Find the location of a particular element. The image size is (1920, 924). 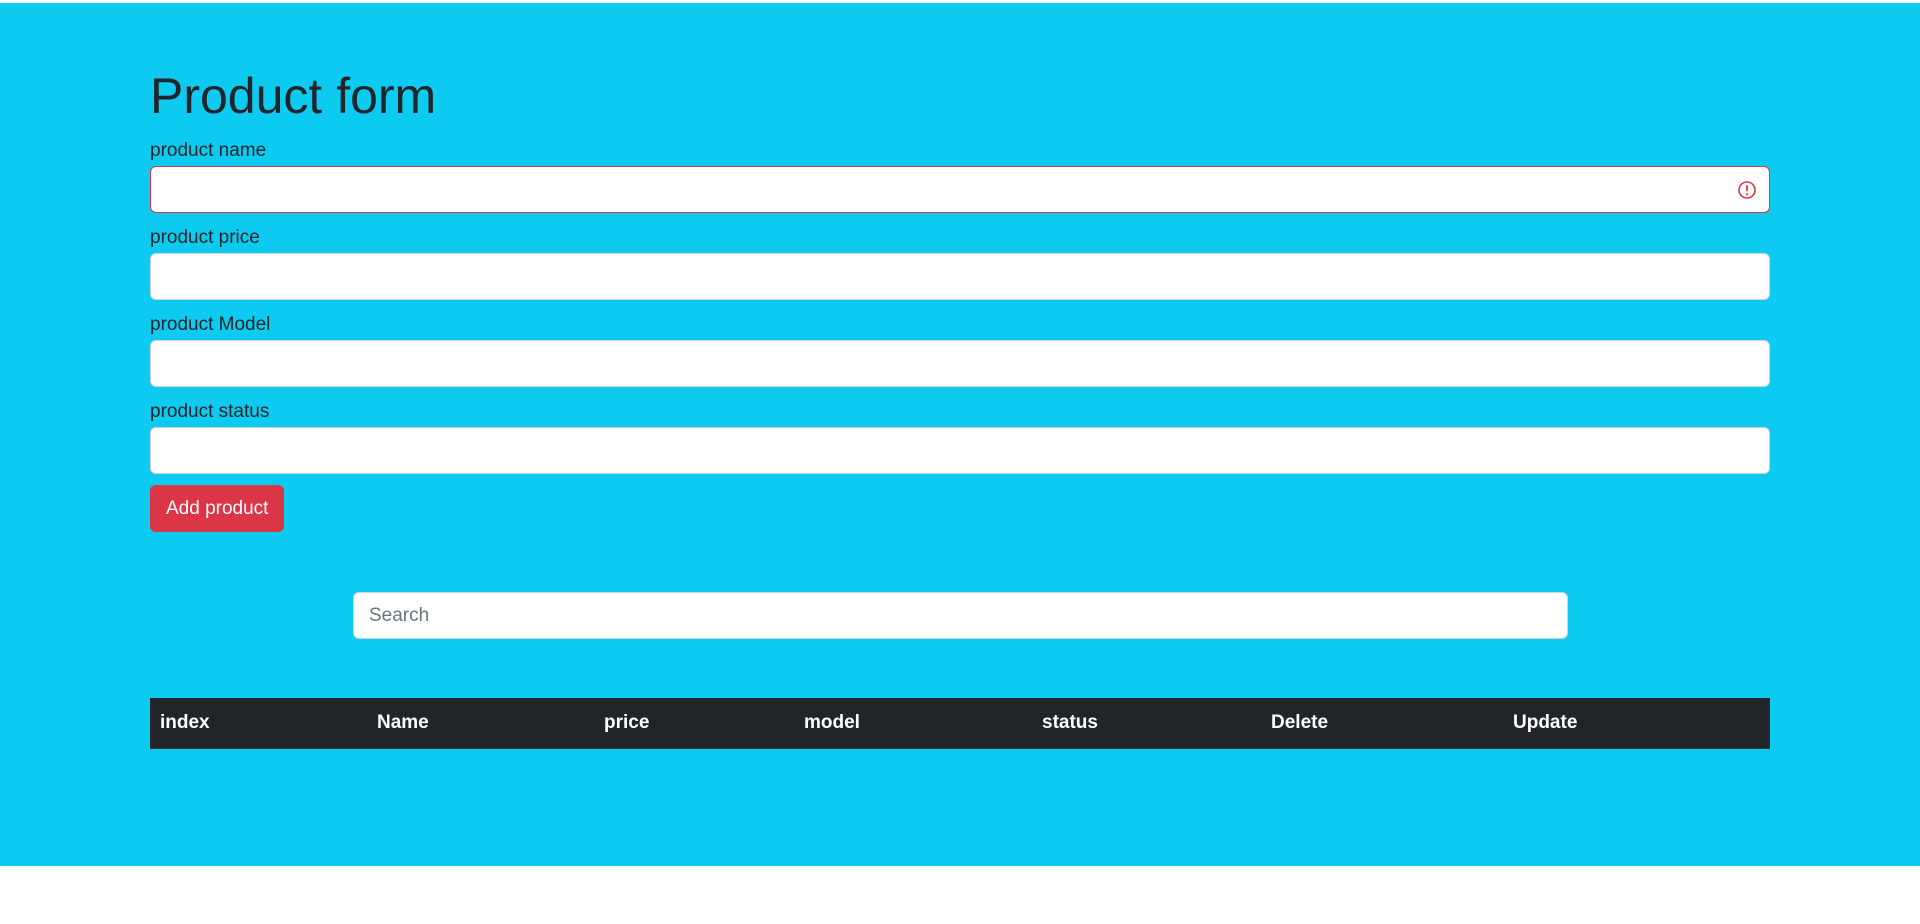

search-input is located at coordinates (960, 615).